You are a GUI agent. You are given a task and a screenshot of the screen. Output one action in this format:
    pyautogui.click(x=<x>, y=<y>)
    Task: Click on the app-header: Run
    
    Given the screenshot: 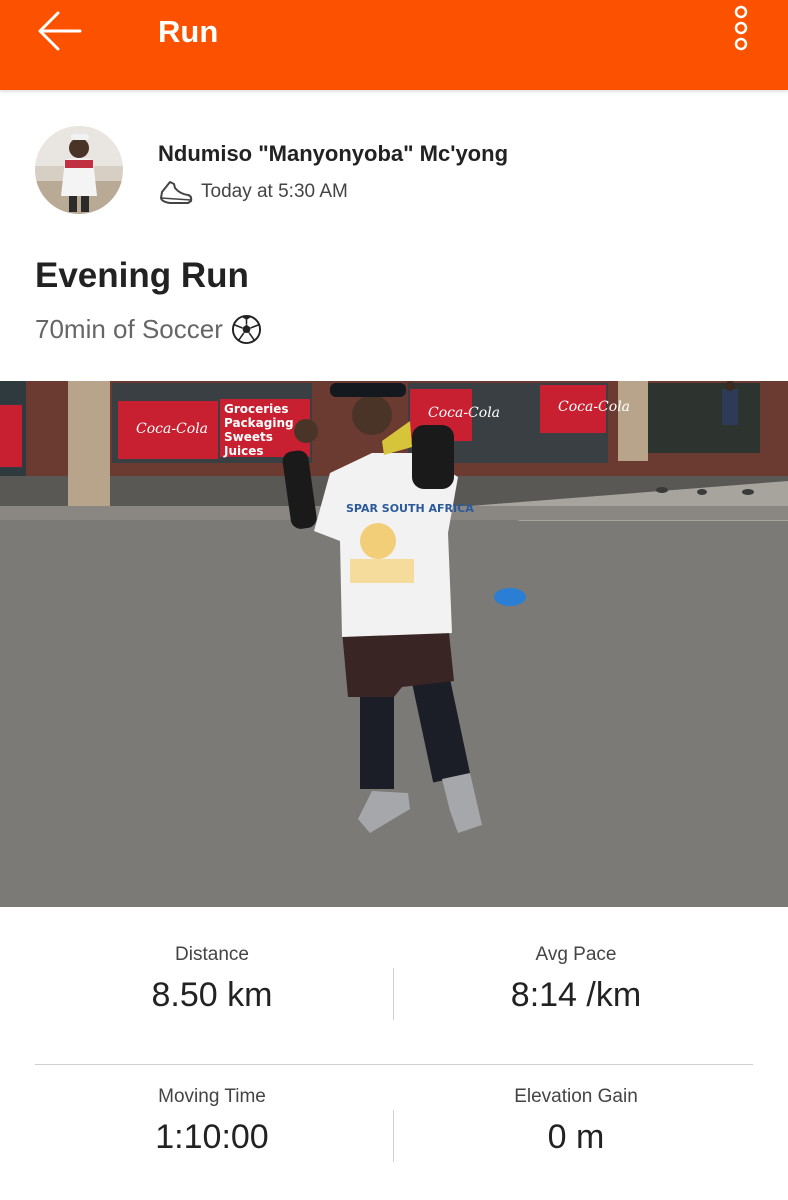 What is the action you would take?
    pyautogui.click(x=394, y=45)
    